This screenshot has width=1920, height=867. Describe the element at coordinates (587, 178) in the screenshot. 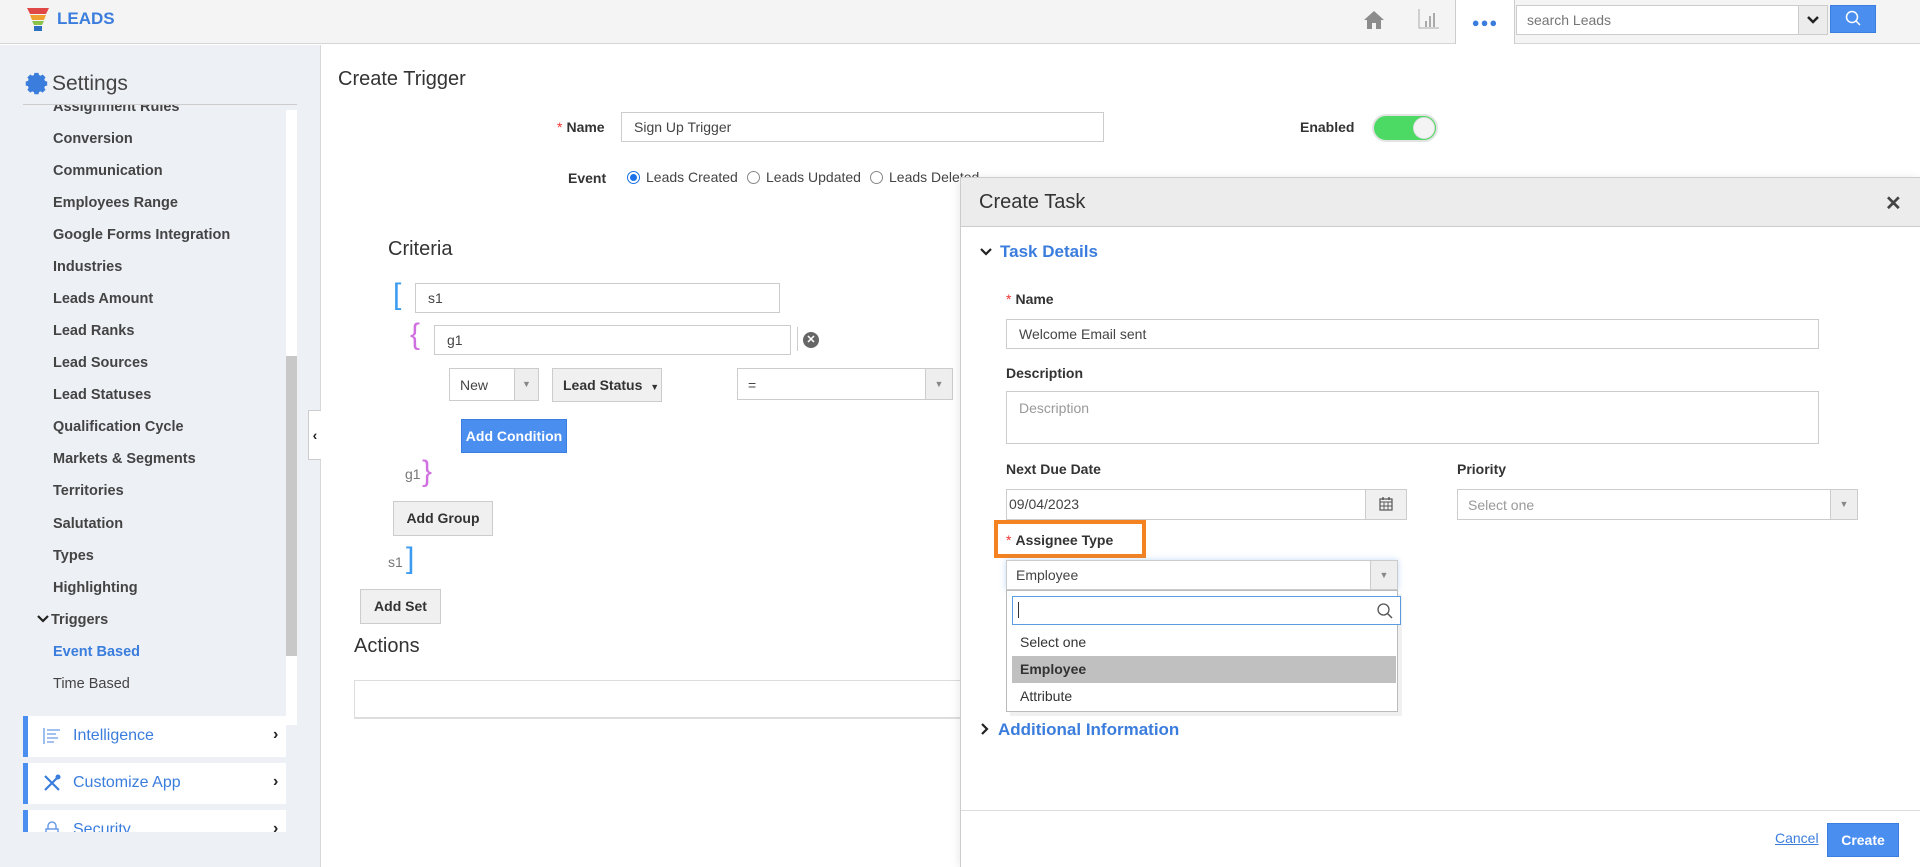

I see `event-label: Event` at that location.